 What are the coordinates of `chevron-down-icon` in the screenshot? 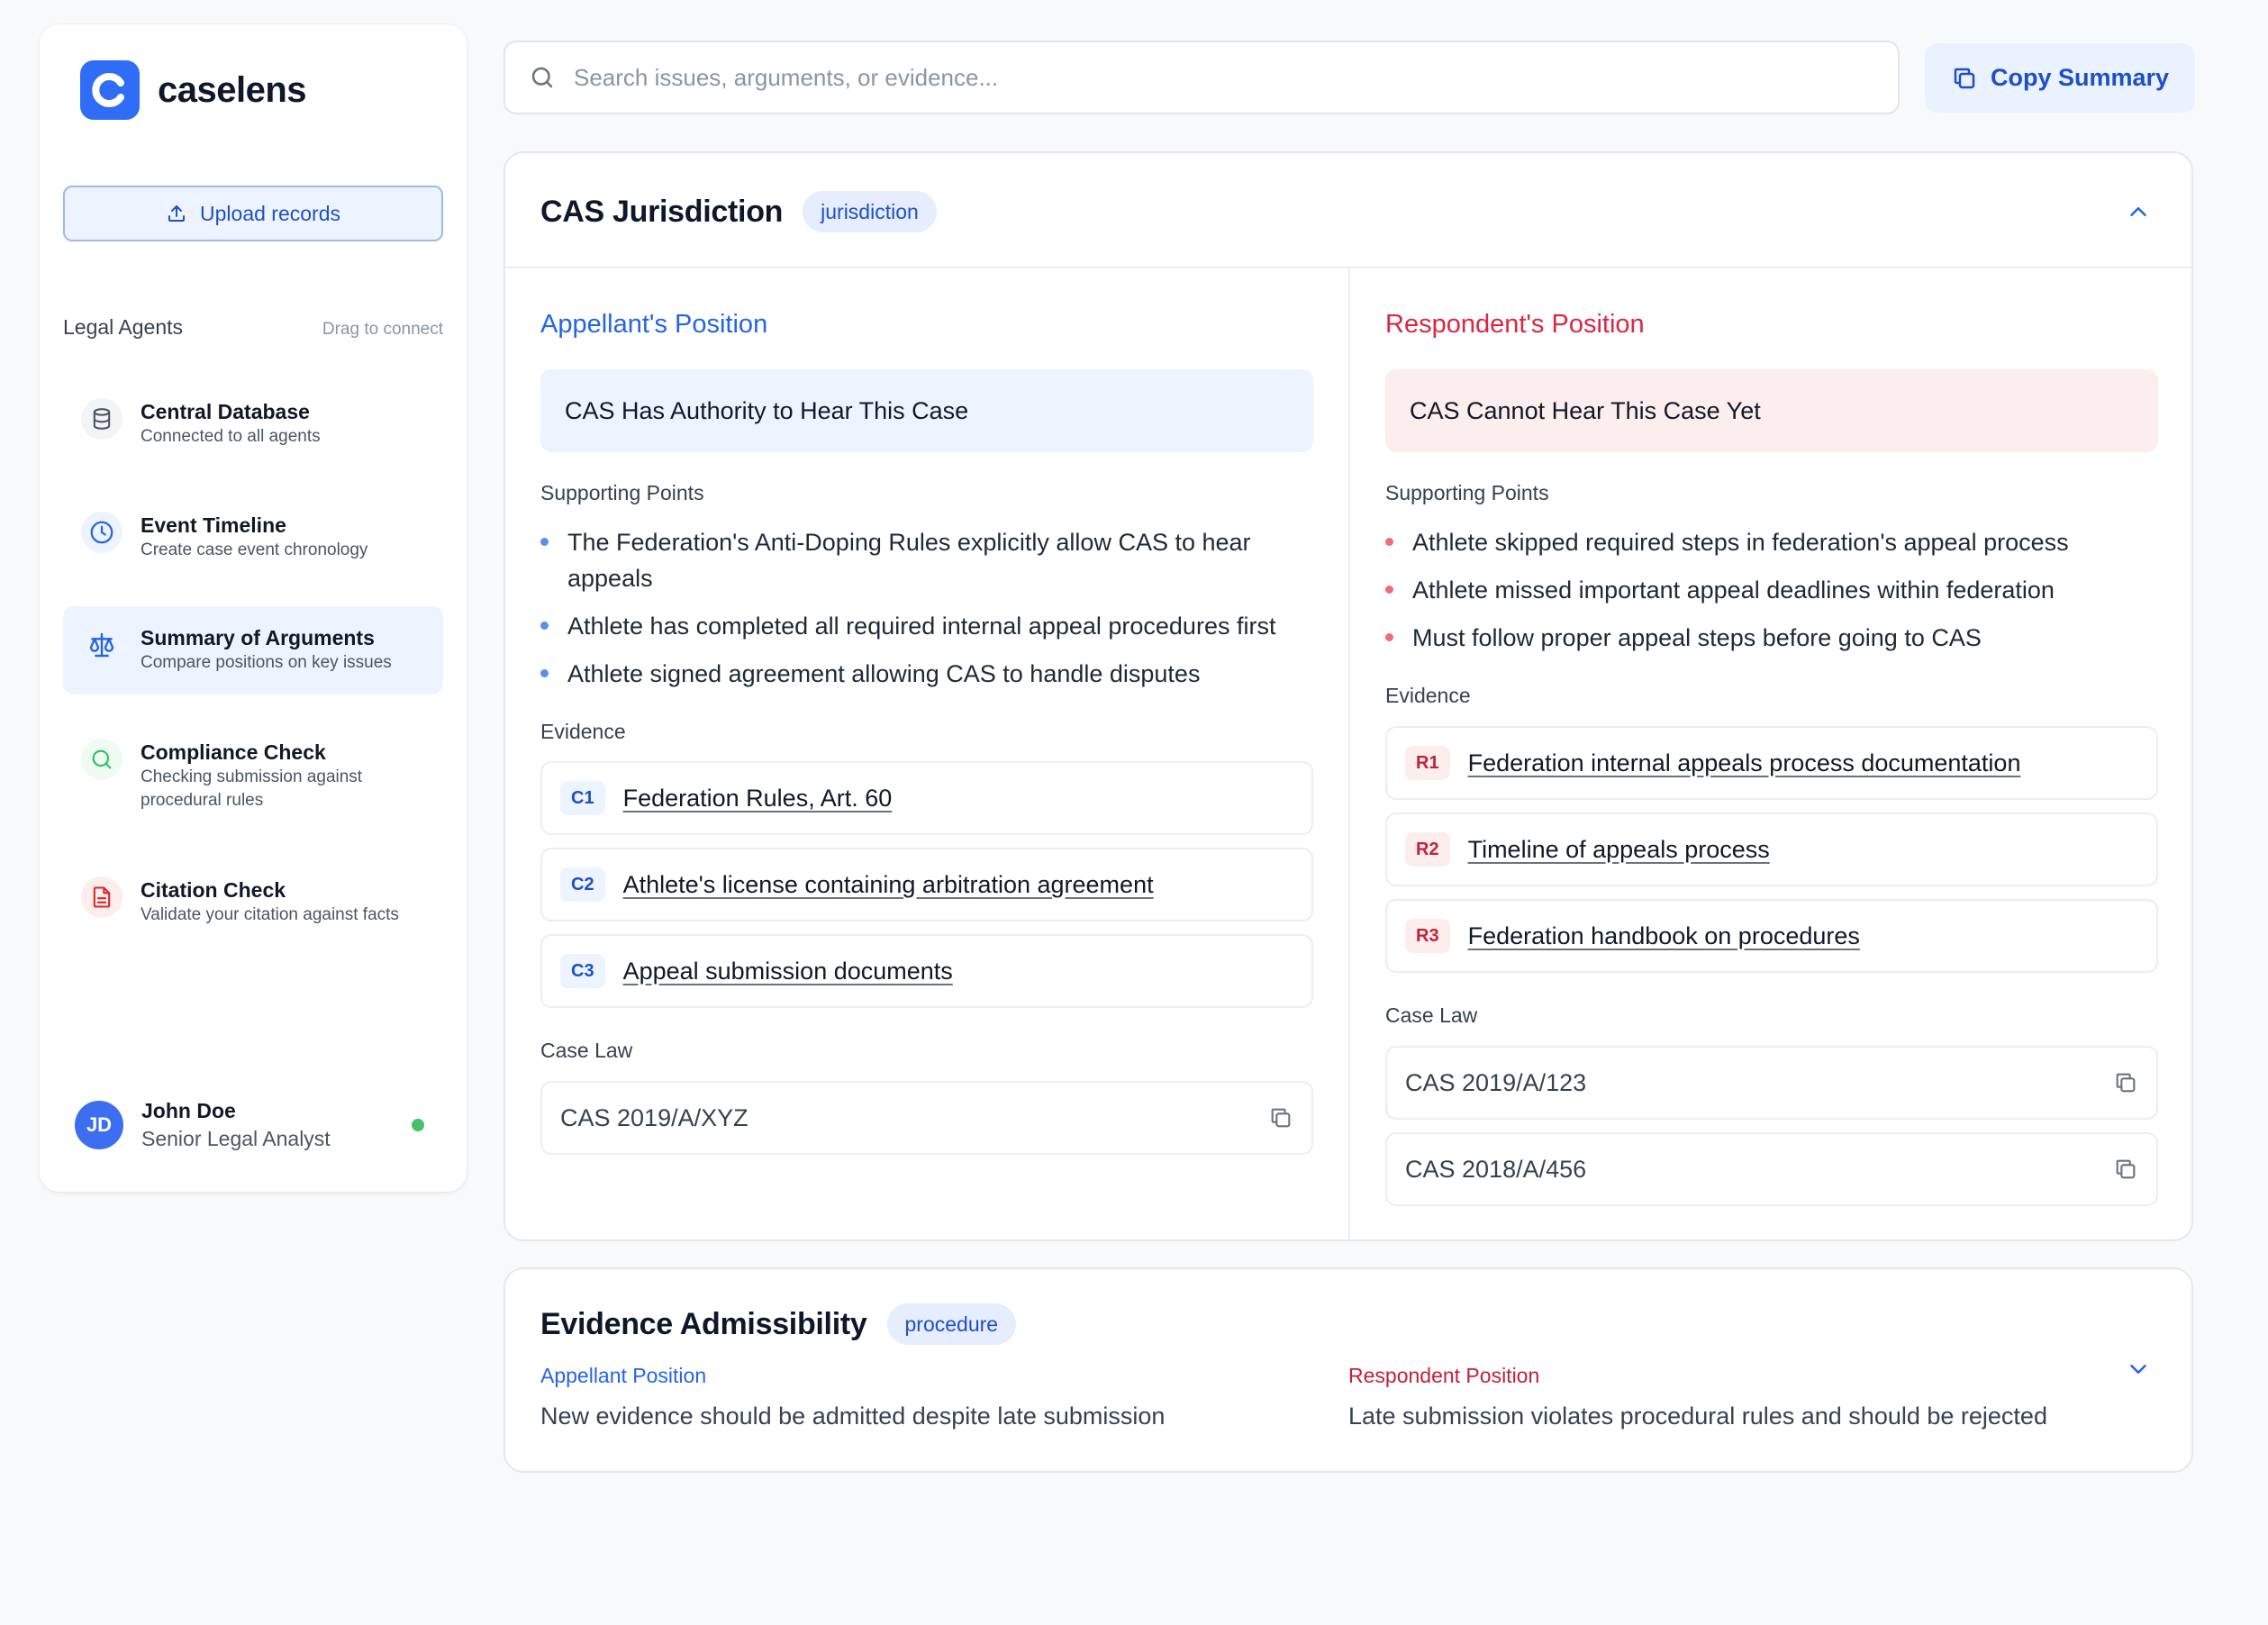 It's located at (2138, 1369).